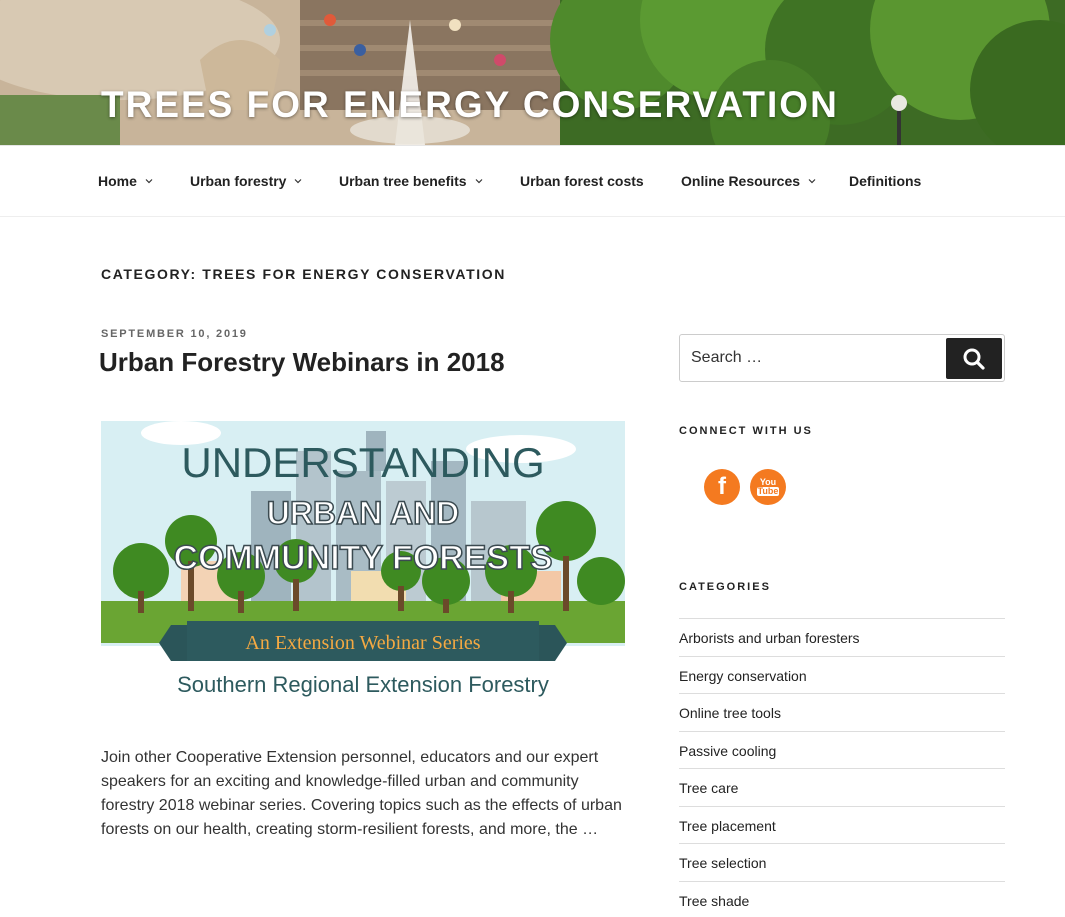 This screenshot has width=1065, height=917. I want to click on archive-heading: CATEGORY: TREES FOR ENERGY CONSERVATION, so click(303, 274).